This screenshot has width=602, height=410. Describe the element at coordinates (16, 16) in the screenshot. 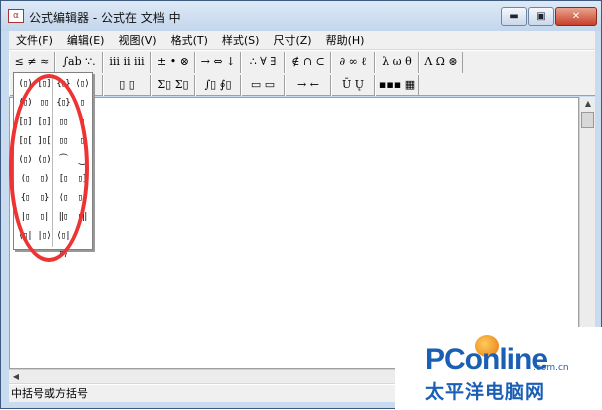

I see `app-icon: α` at that location.